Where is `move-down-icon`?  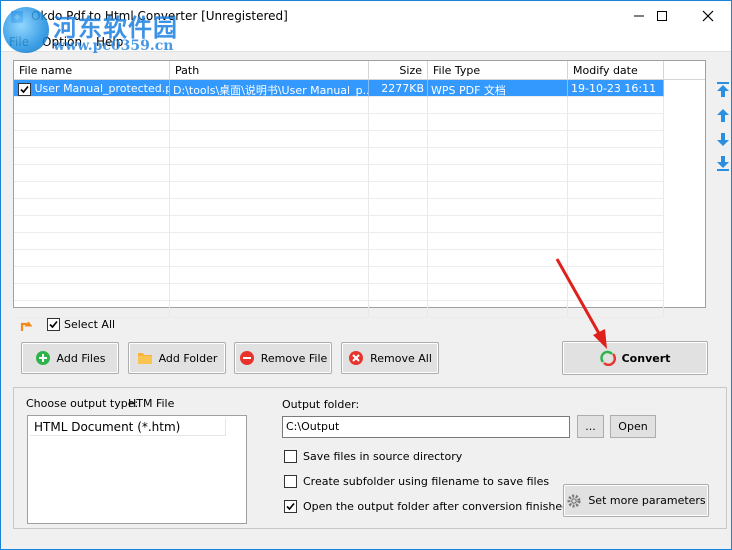
move-down-icon is located at coordinates (723, 139).